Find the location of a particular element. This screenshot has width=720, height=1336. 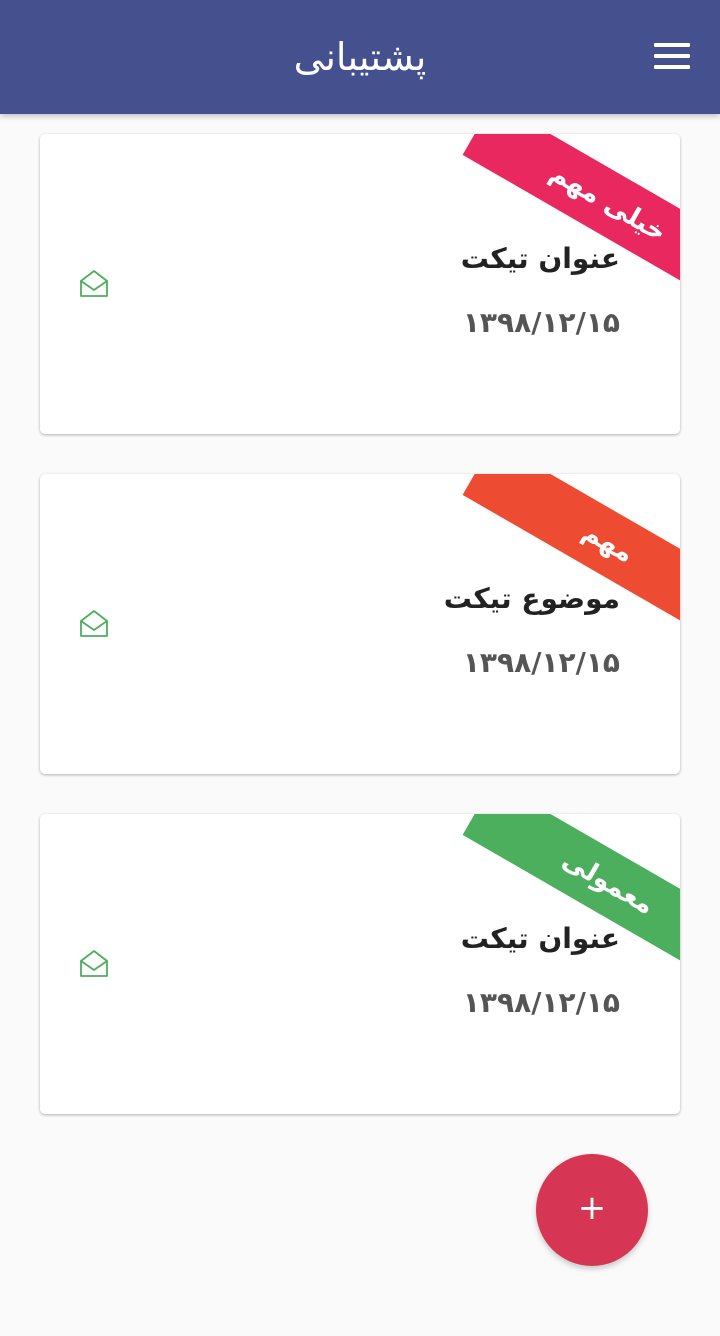

top-app-bar: پشتیبانی is located at coordinates (360, 57).